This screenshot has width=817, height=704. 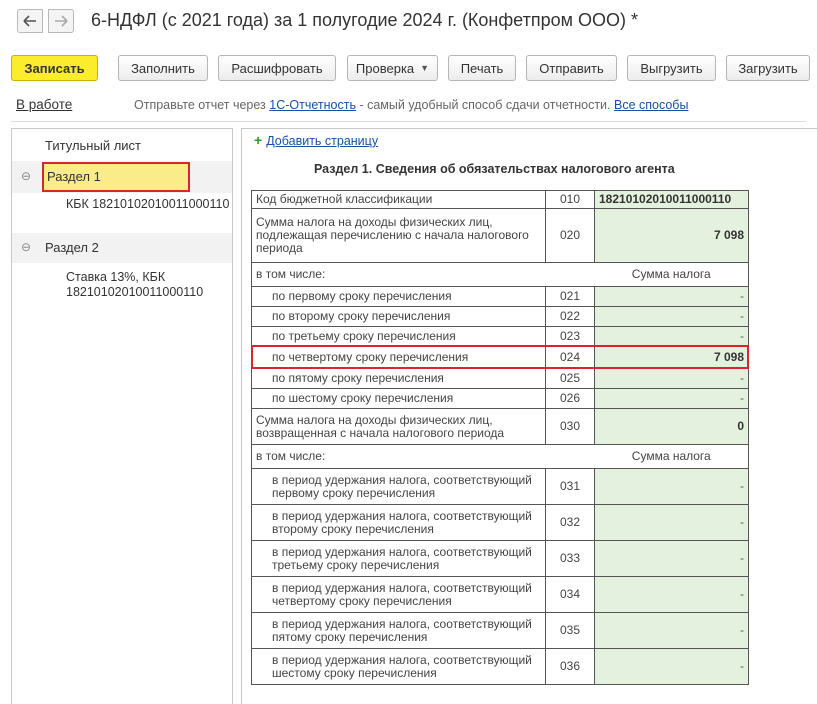 I want to click on decode-button: Расшифровать, so click(x=277, y=68).